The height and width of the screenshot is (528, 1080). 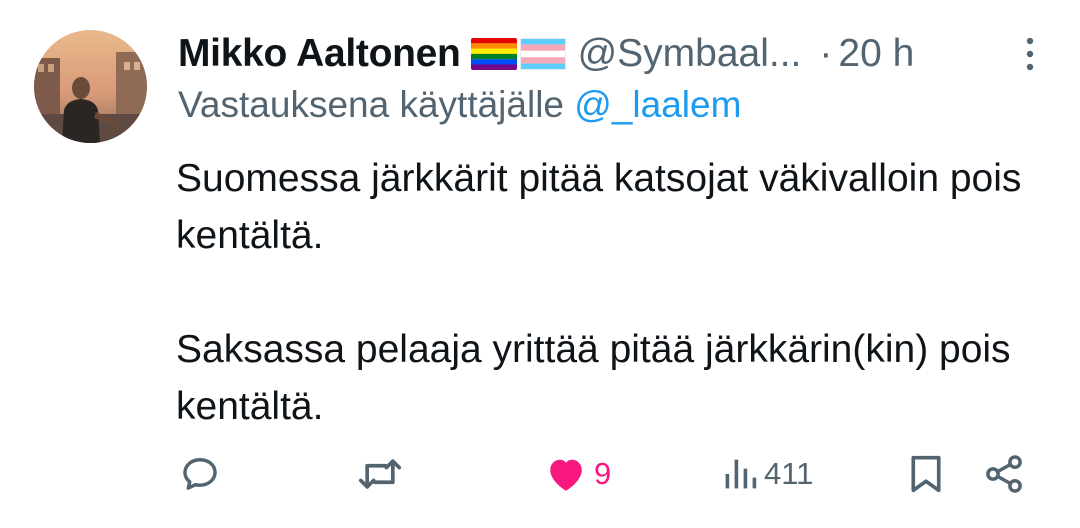 I want to click on like-count: 9, so click(x=603, y=473).